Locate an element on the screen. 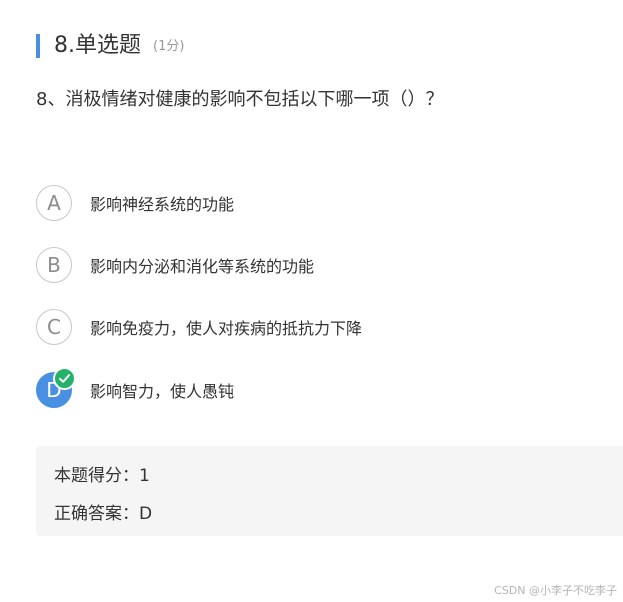  correct-check-icon is located at coordinates (64, 378).